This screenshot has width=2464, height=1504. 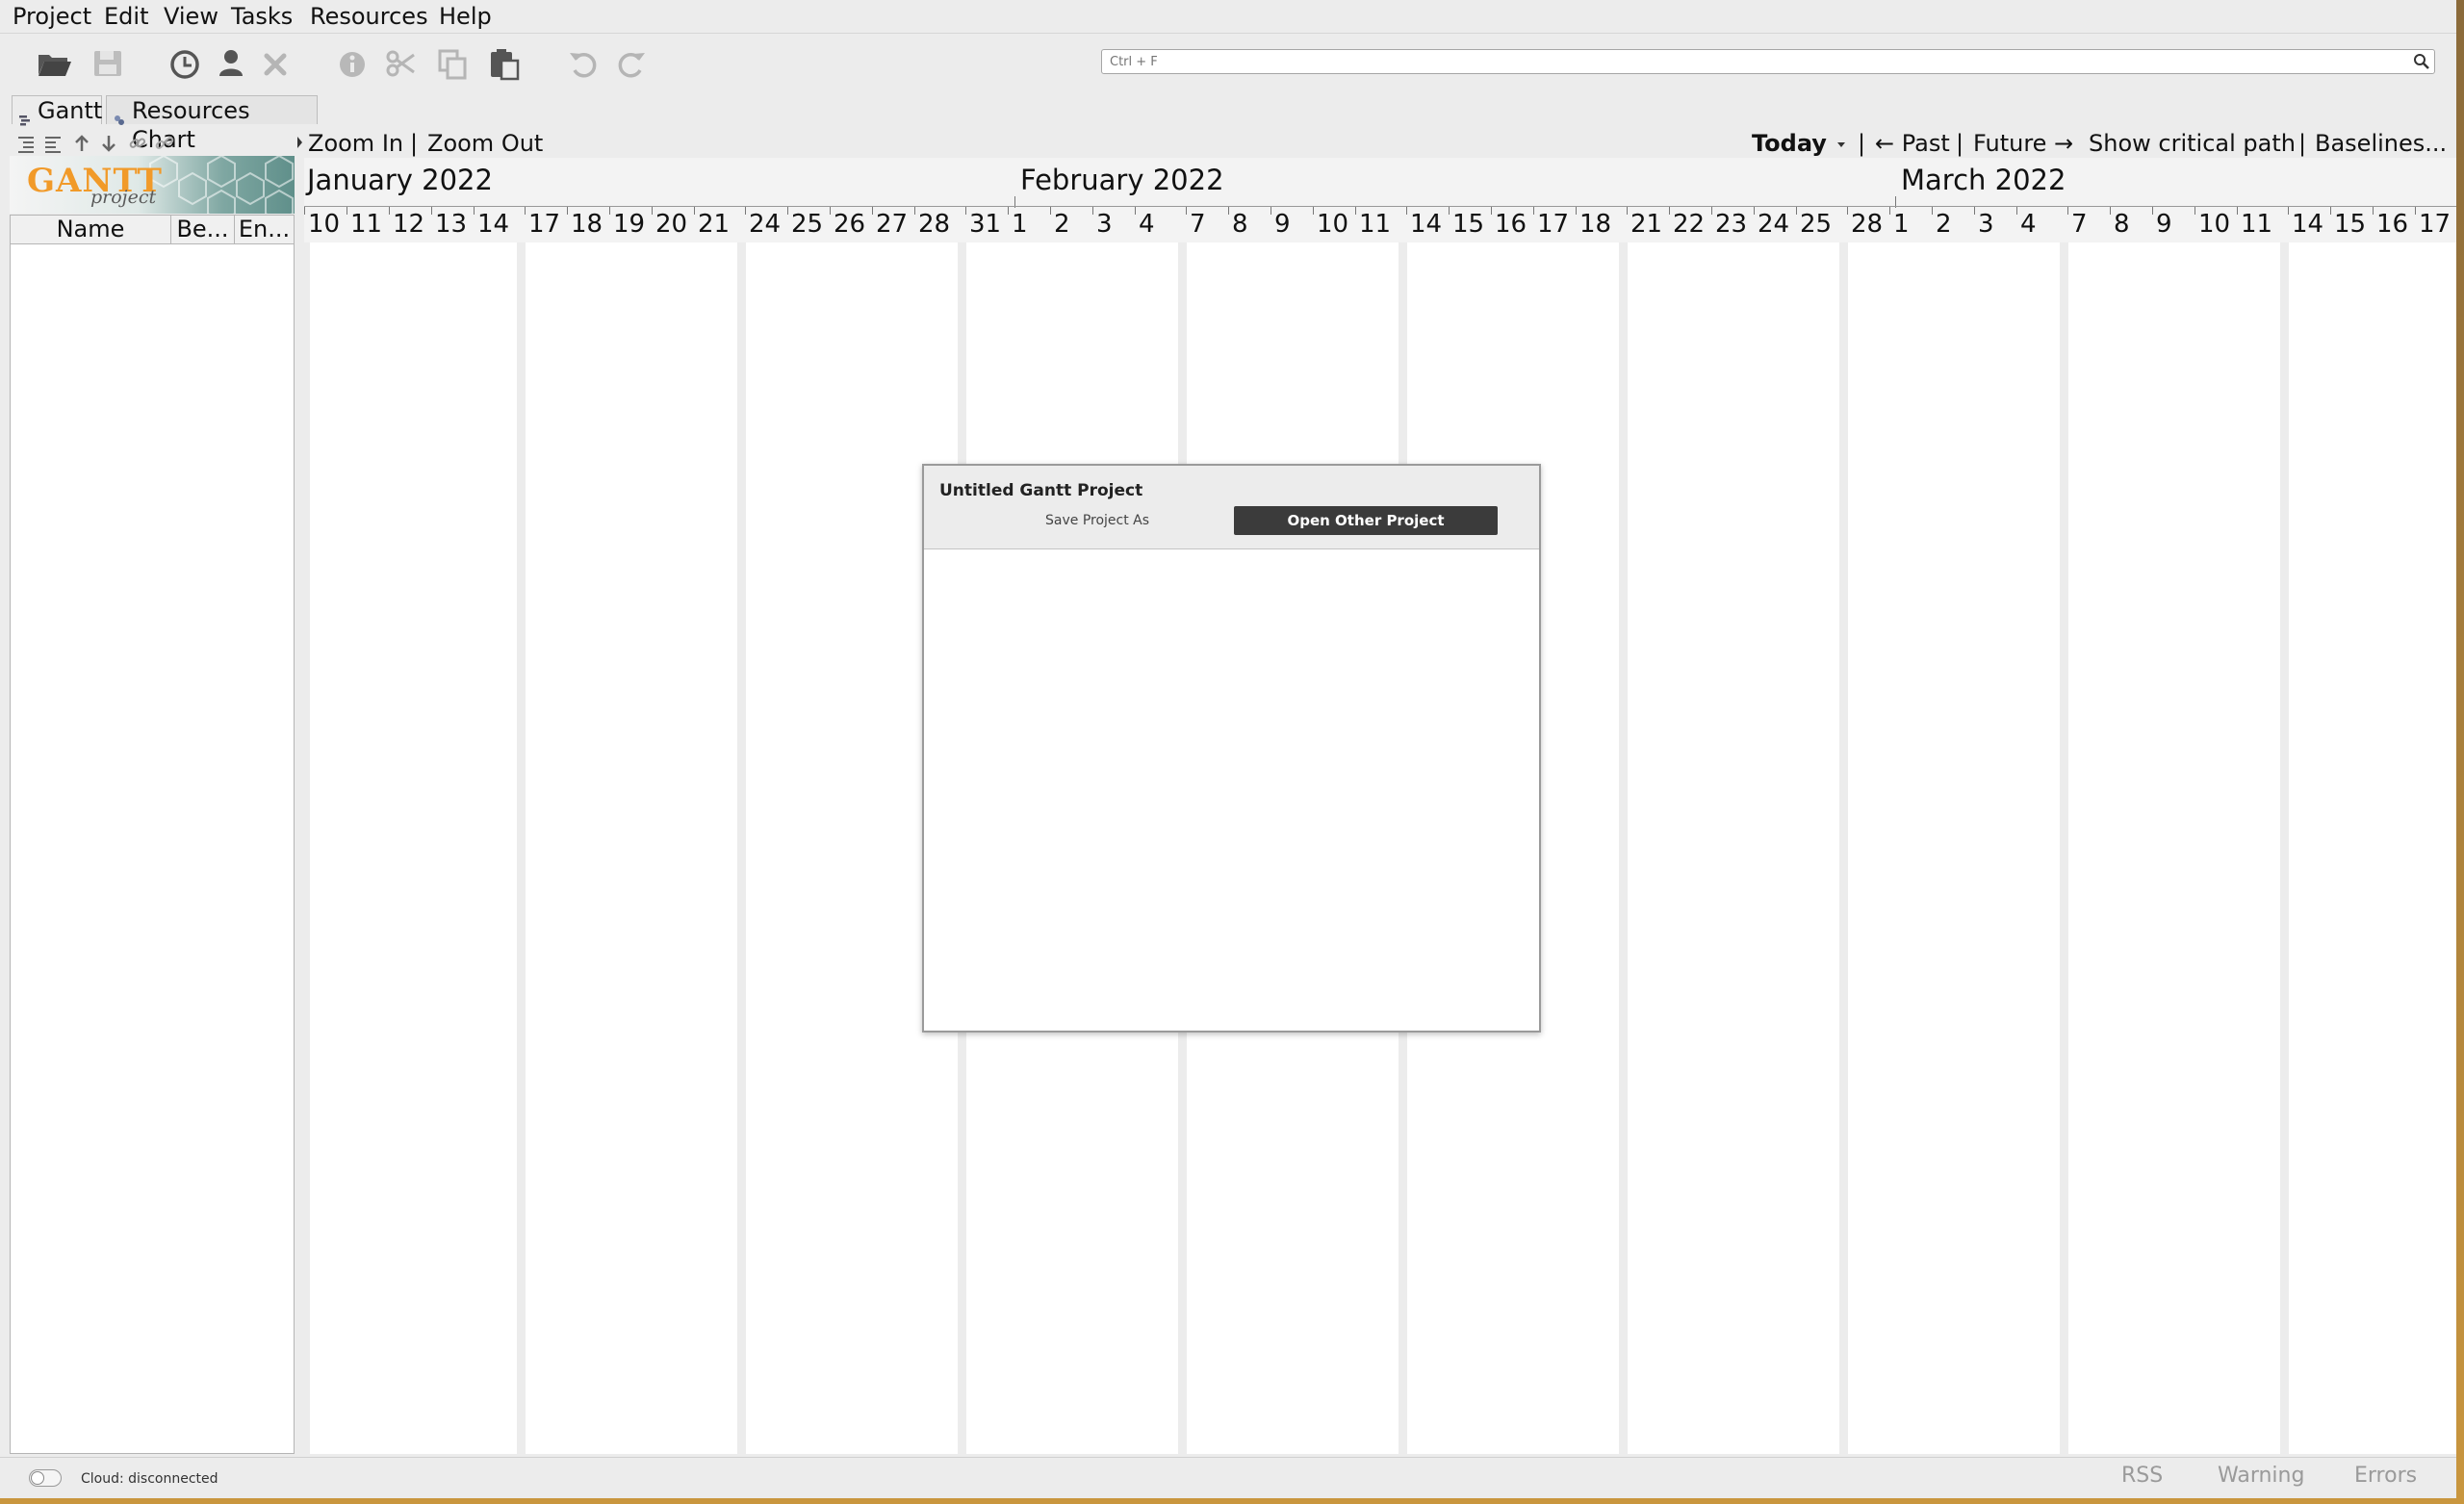 What do you see at coordinates (2421, 61) in the screenshot?
I see `search-icon` at bounding box center [2421, 61].